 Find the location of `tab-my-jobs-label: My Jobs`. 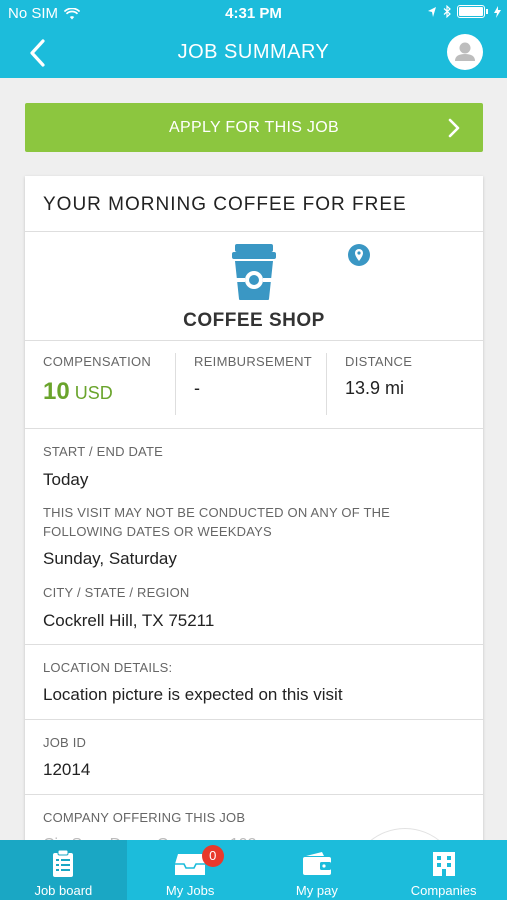

tab-my-jobs-label: My Jobs is located at coordinates (190, 890).